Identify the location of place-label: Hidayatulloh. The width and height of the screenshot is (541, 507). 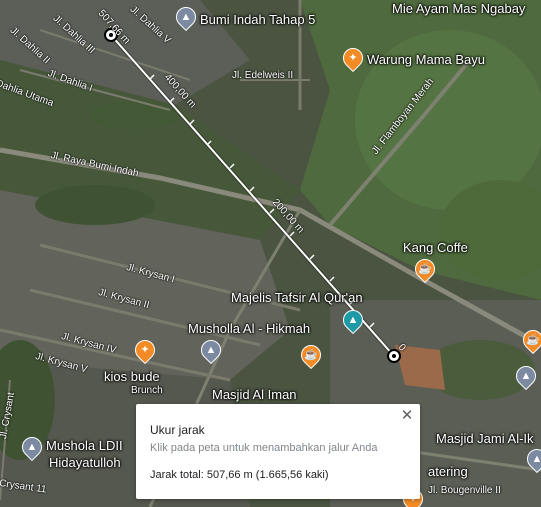
(85, 462).